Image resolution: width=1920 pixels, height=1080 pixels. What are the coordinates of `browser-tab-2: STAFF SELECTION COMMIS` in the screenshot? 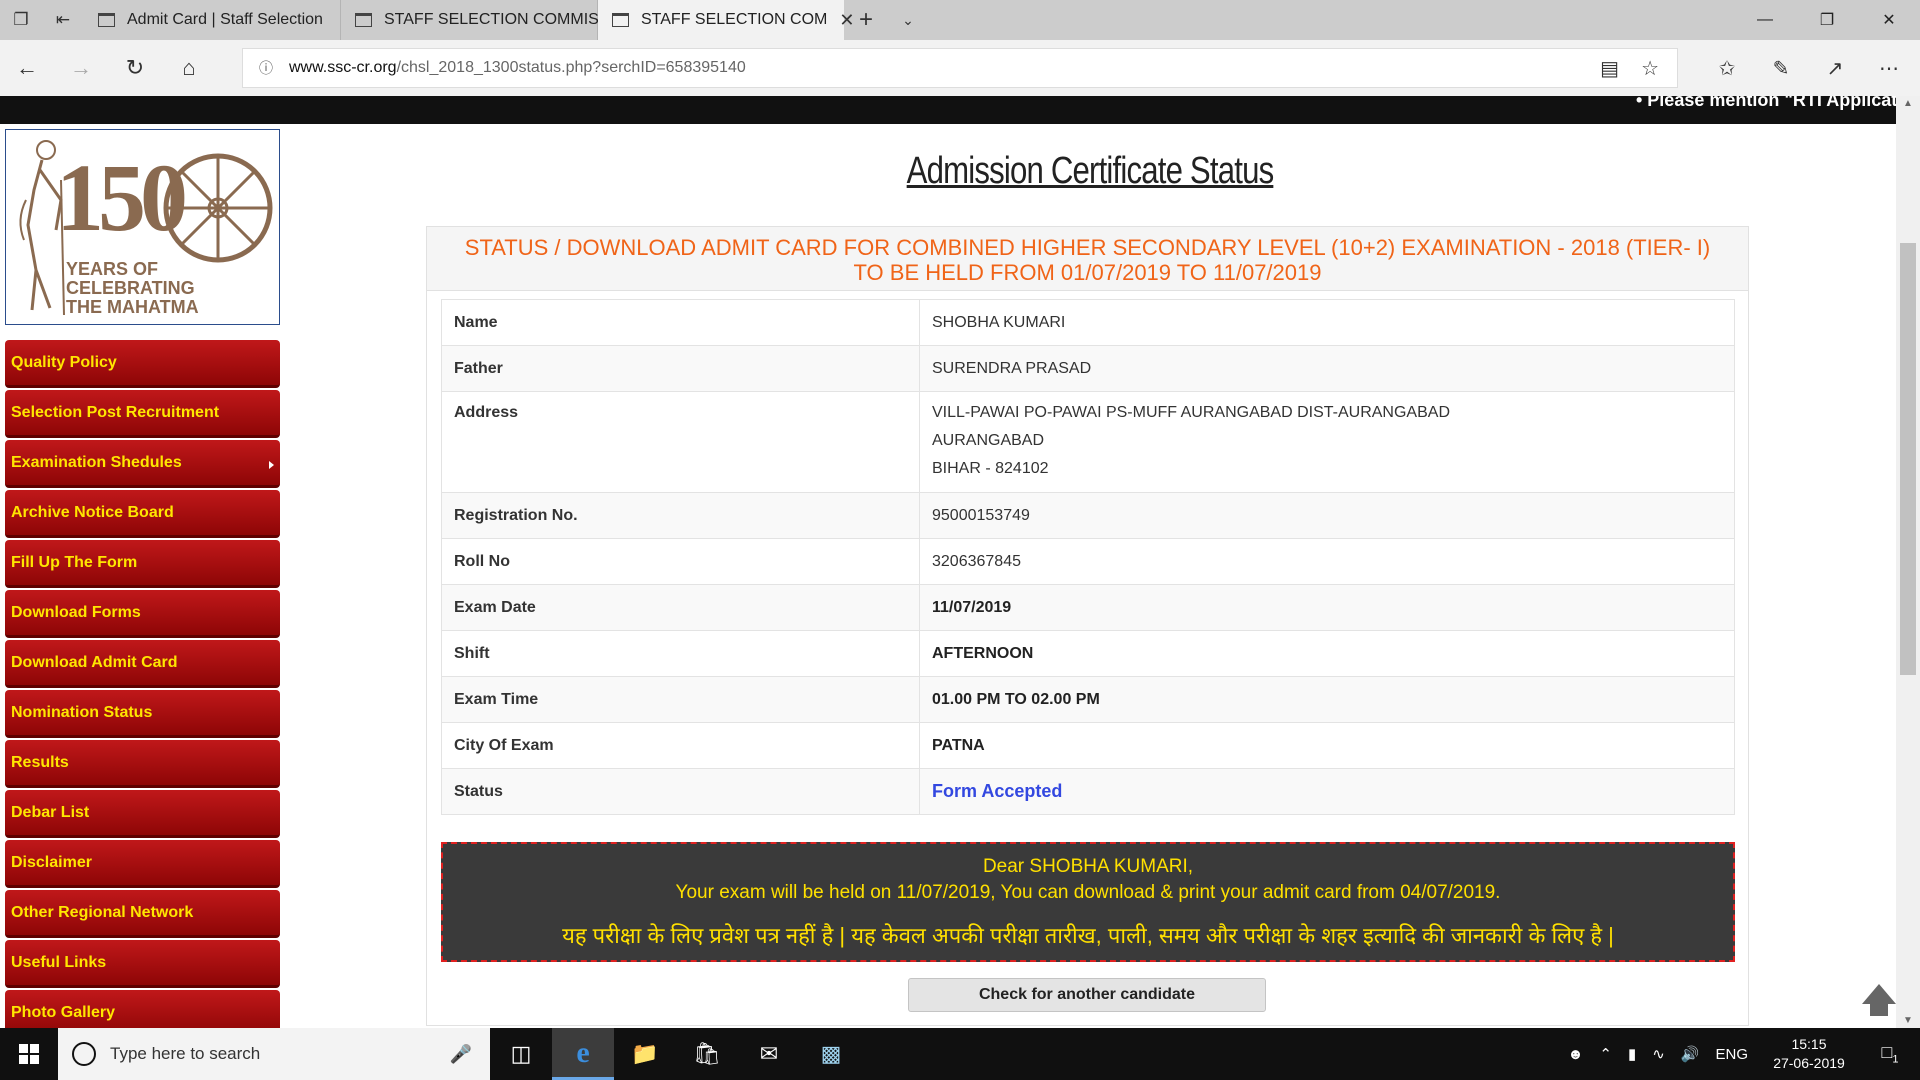 It's located at (470, 20).